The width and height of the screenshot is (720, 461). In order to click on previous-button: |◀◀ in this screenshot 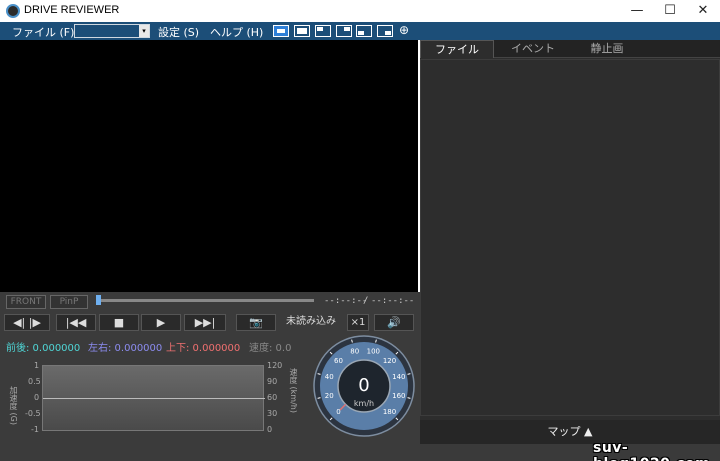, I will do `click(76, 322)`.